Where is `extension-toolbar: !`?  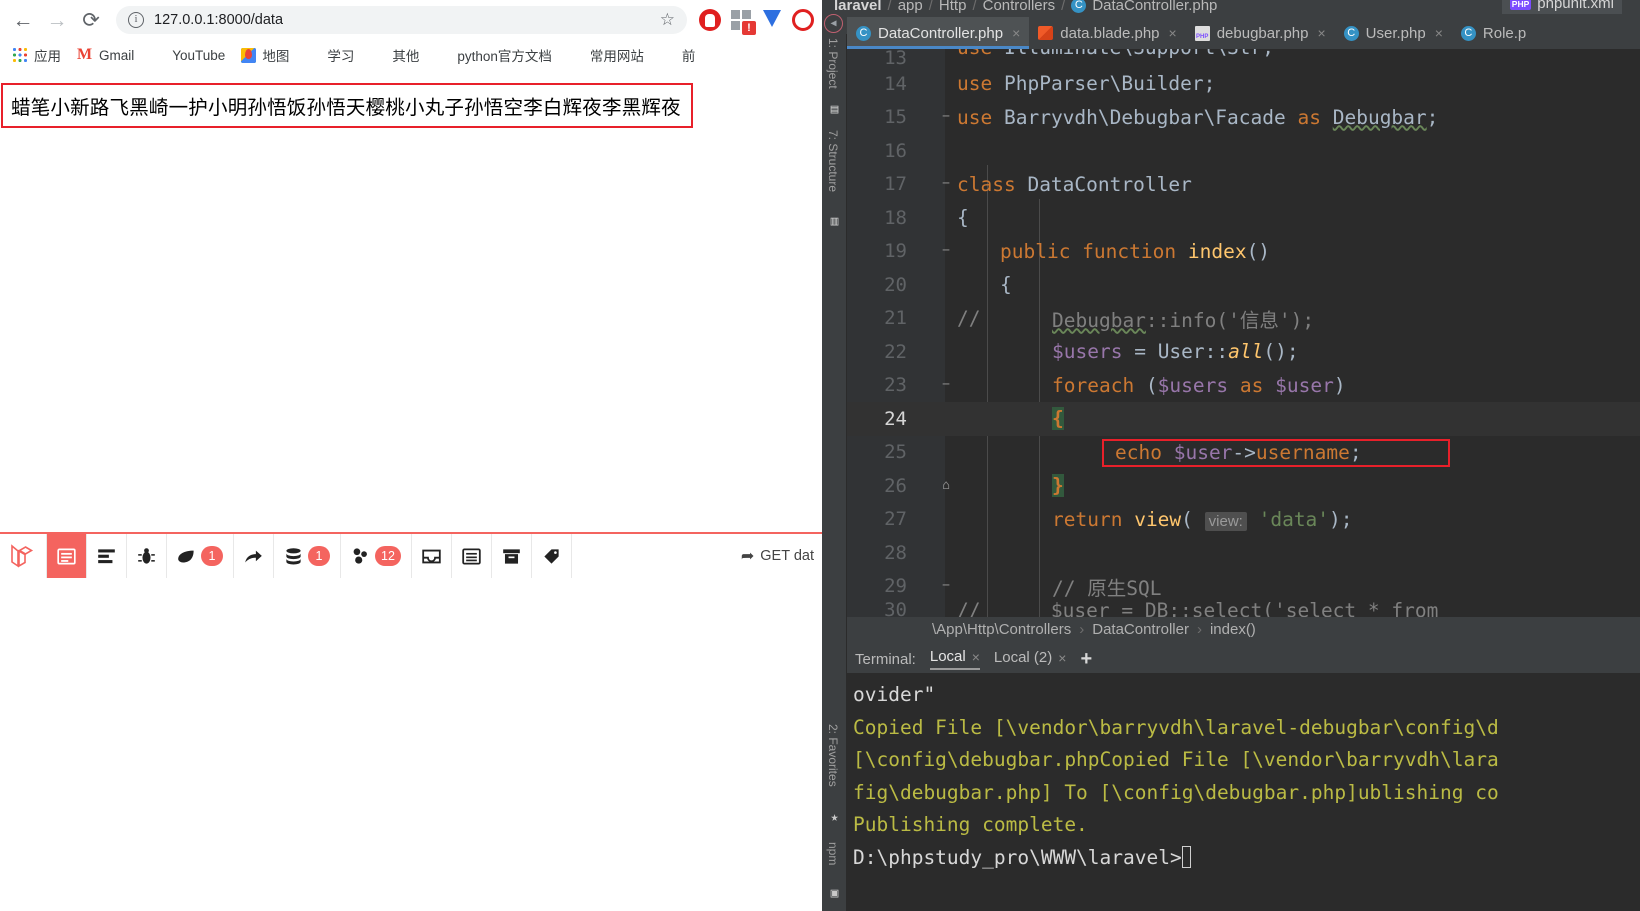 extension-toolbar: ! is located at coordinates (754, 21).